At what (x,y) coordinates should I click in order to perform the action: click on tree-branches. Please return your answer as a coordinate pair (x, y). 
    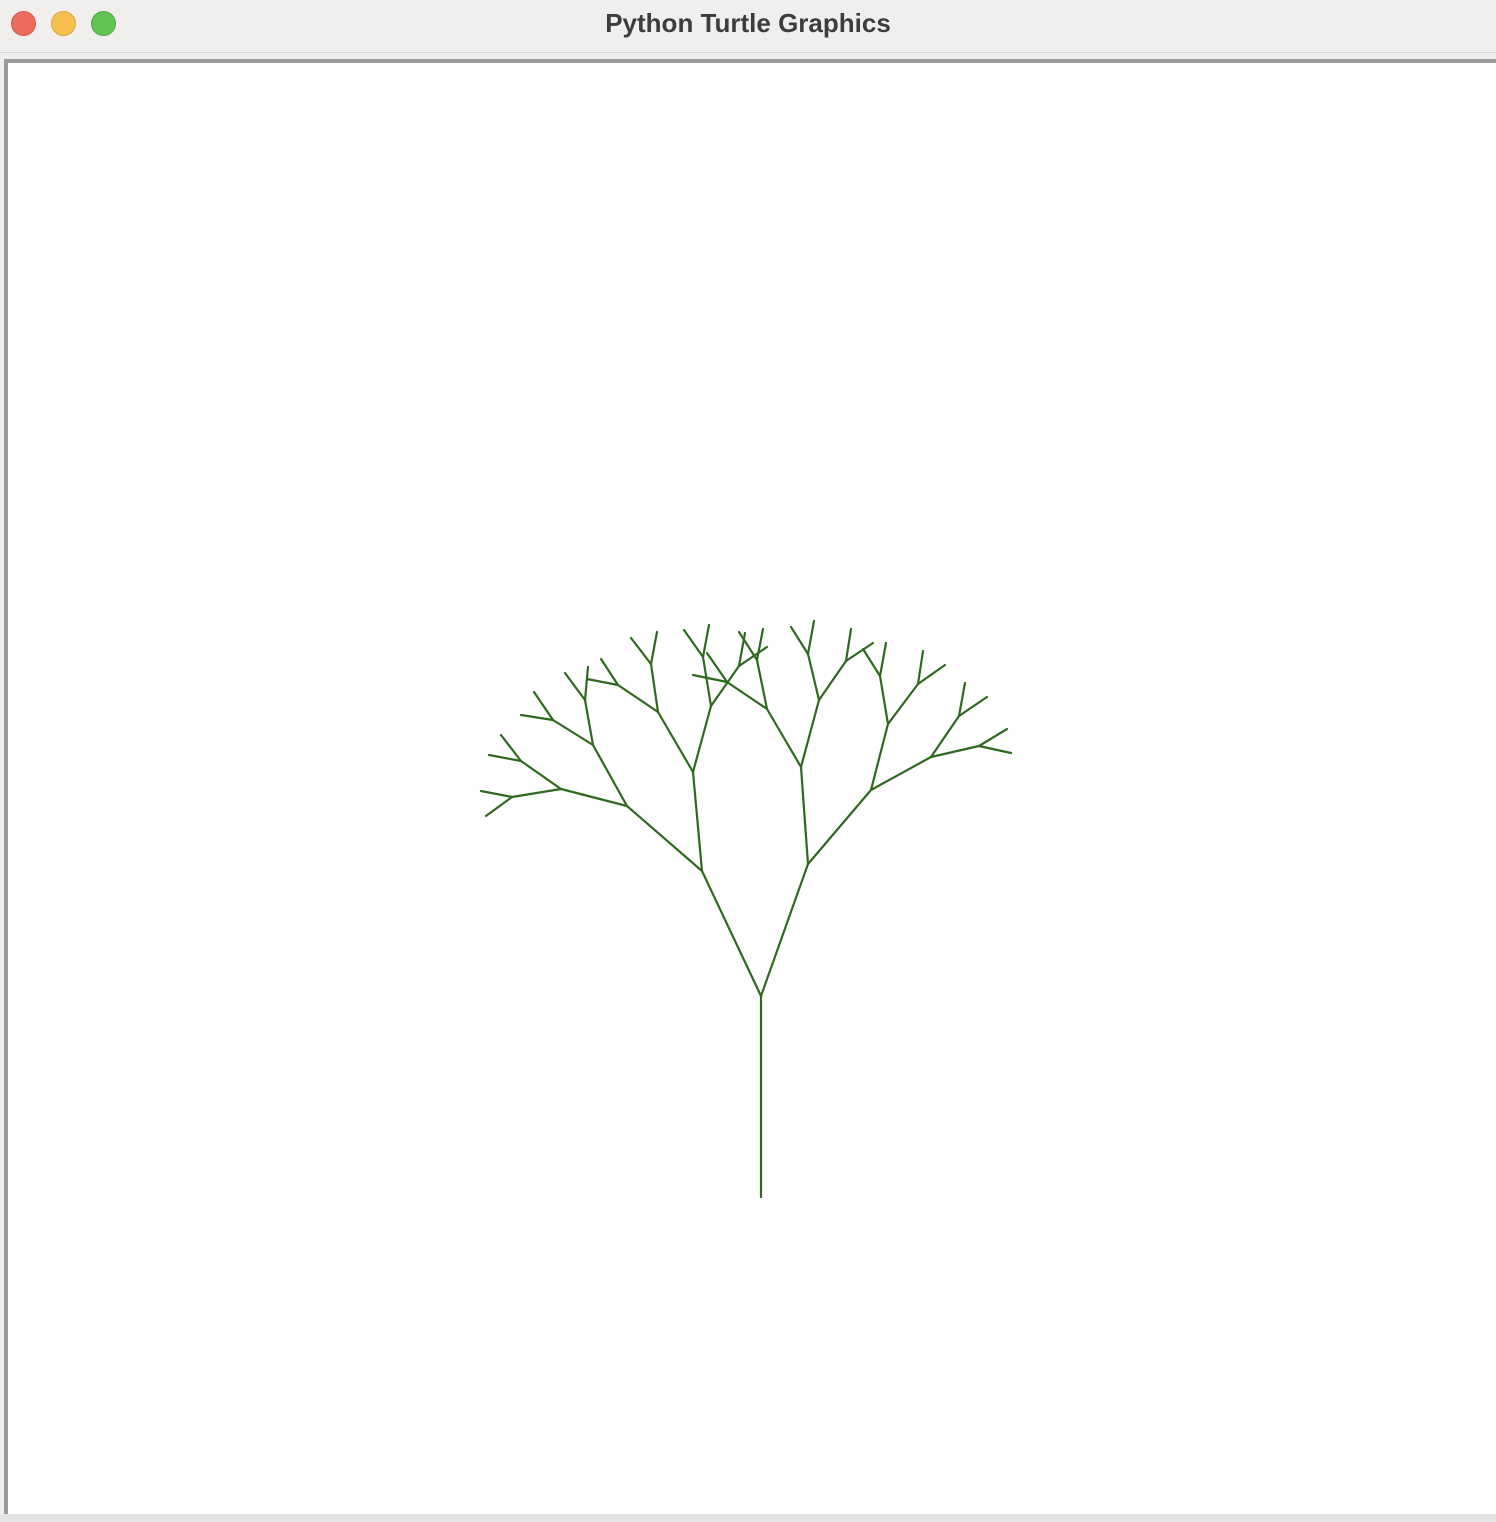
    Looking at the image, I should click on (746, 909).